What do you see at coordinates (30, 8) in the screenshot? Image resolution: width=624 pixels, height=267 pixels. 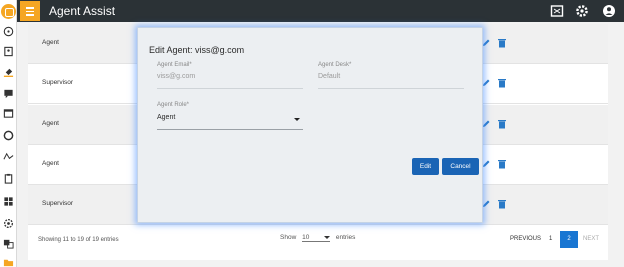 I see `hamburger-icon` at bounding box center [30, 8].